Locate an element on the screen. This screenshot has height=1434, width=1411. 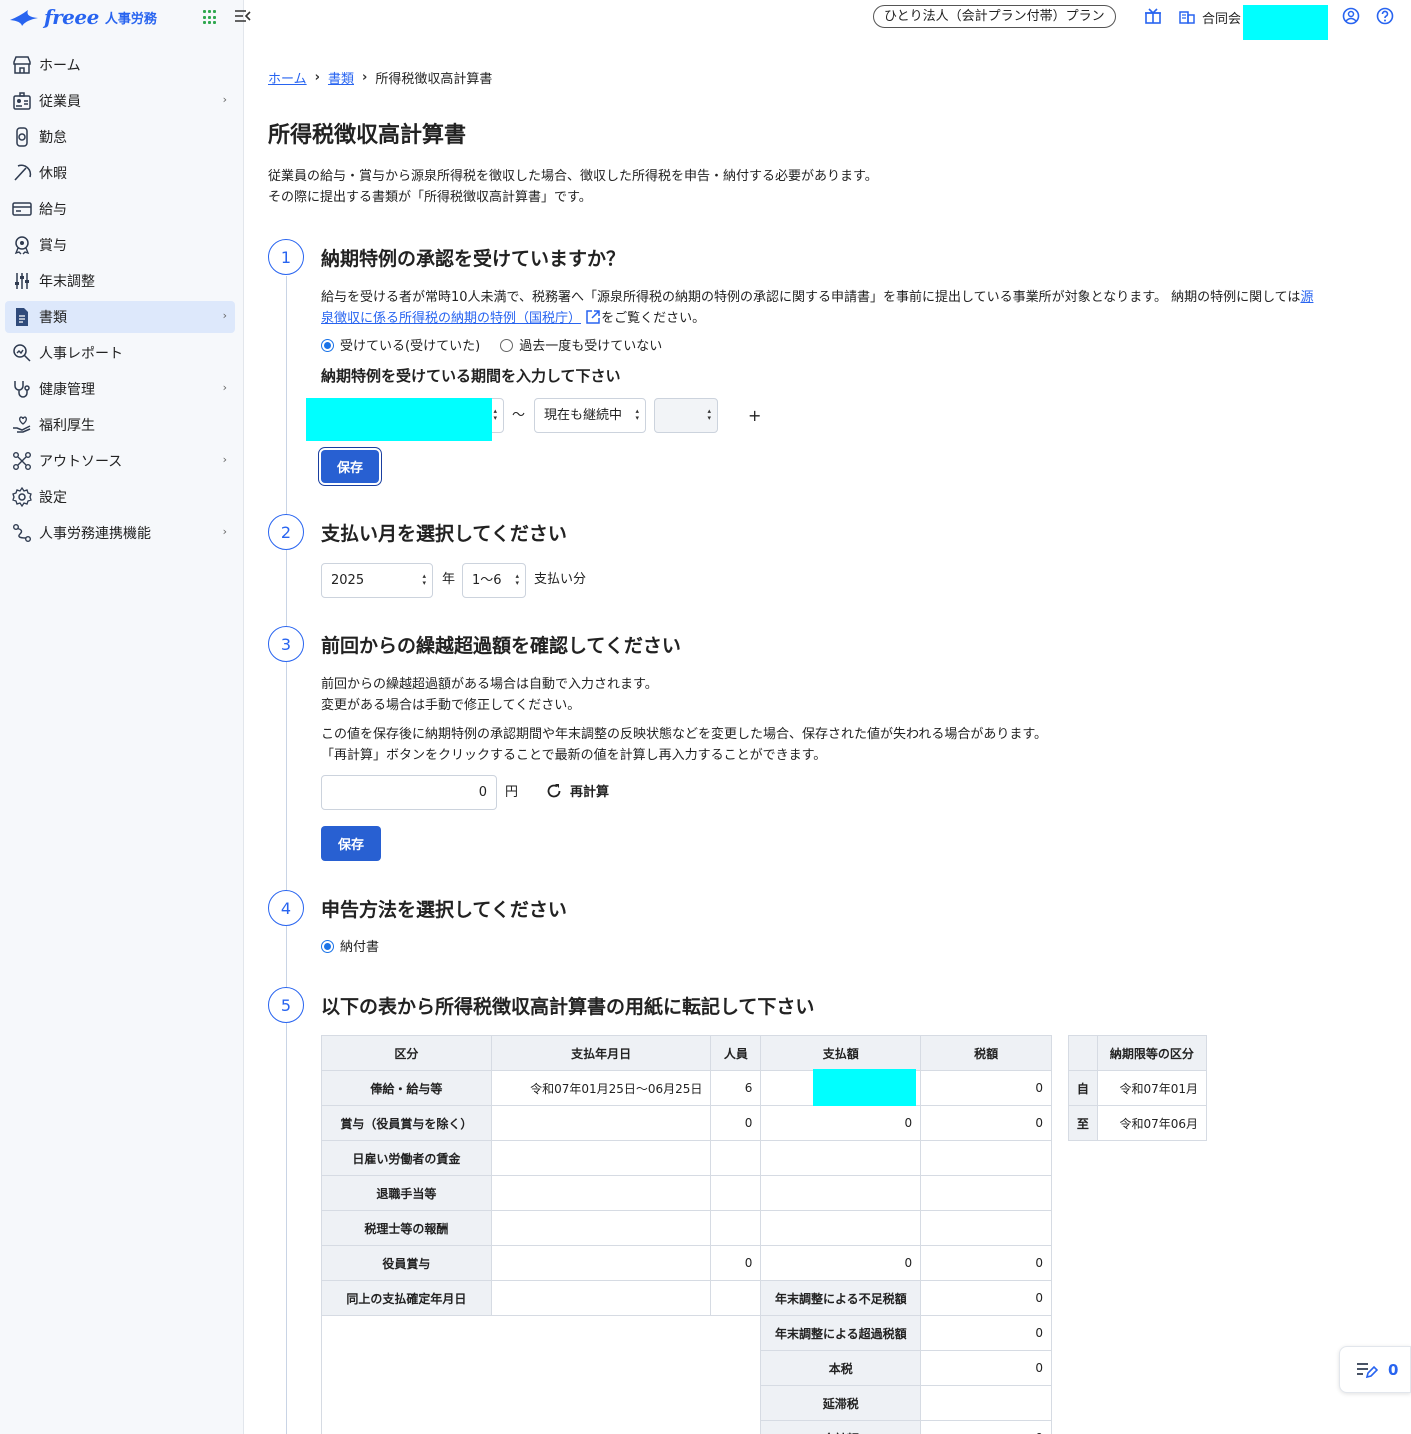
sidebar-item-label: 人事レポート is located at coordinates (81, 354).